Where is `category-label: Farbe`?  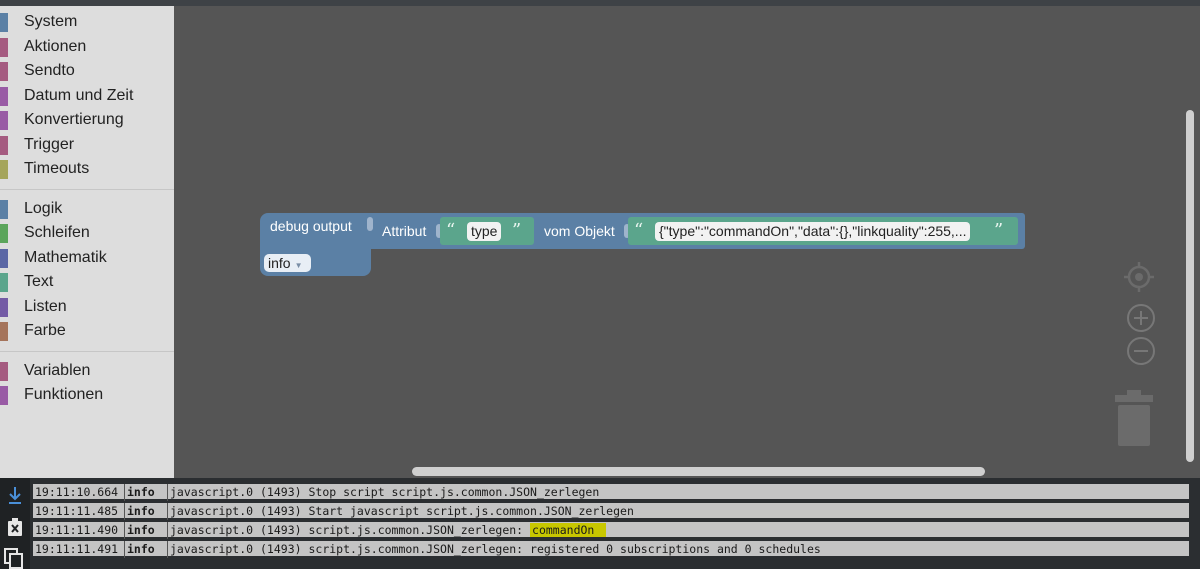 category-label: Farbe is located at coordinates (45, 330).